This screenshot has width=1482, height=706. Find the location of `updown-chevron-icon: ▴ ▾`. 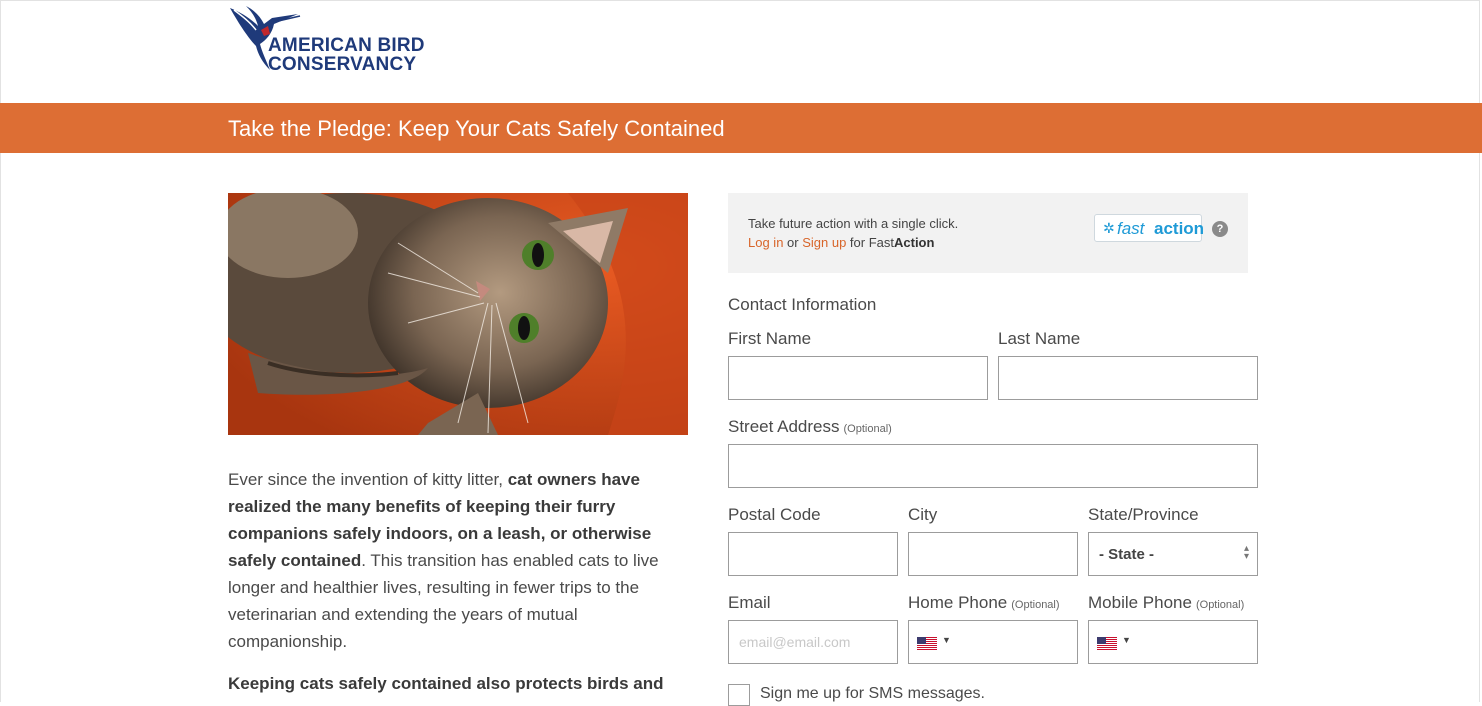

updown-chevron-icon: ▴ ▾ is located at coordinates (1246, 552).